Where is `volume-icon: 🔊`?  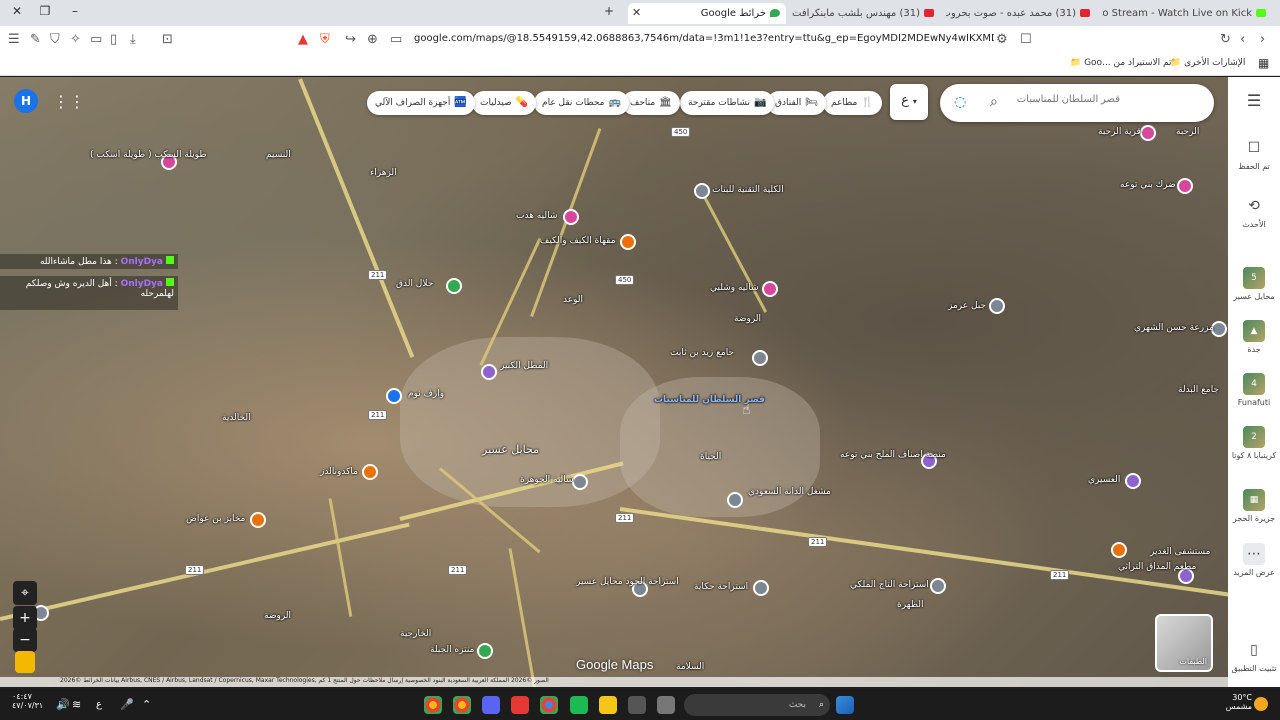
volume-icon: 🔊 is located at coordinates (63, 704).